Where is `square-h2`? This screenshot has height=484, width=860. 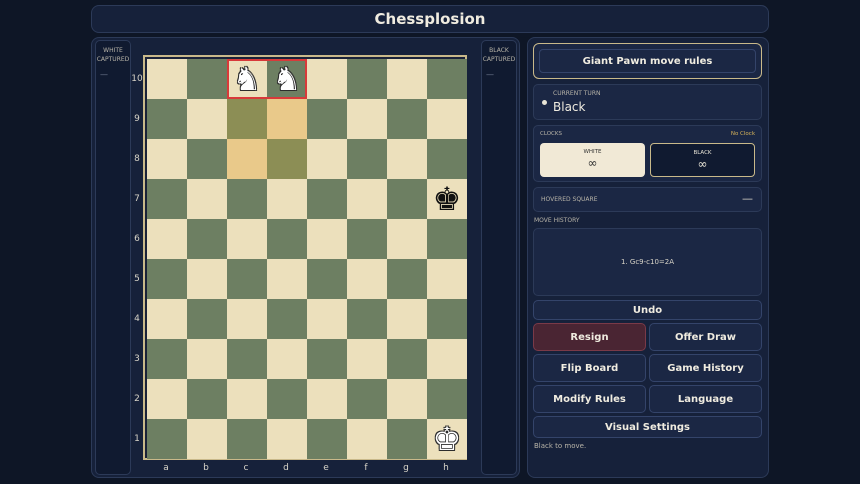
square-h2 is located at coordinates (447, 399).